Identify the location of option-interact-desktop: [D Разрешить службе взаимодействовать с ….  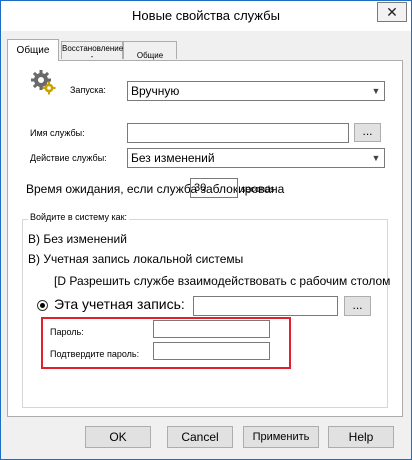
(222, 281).